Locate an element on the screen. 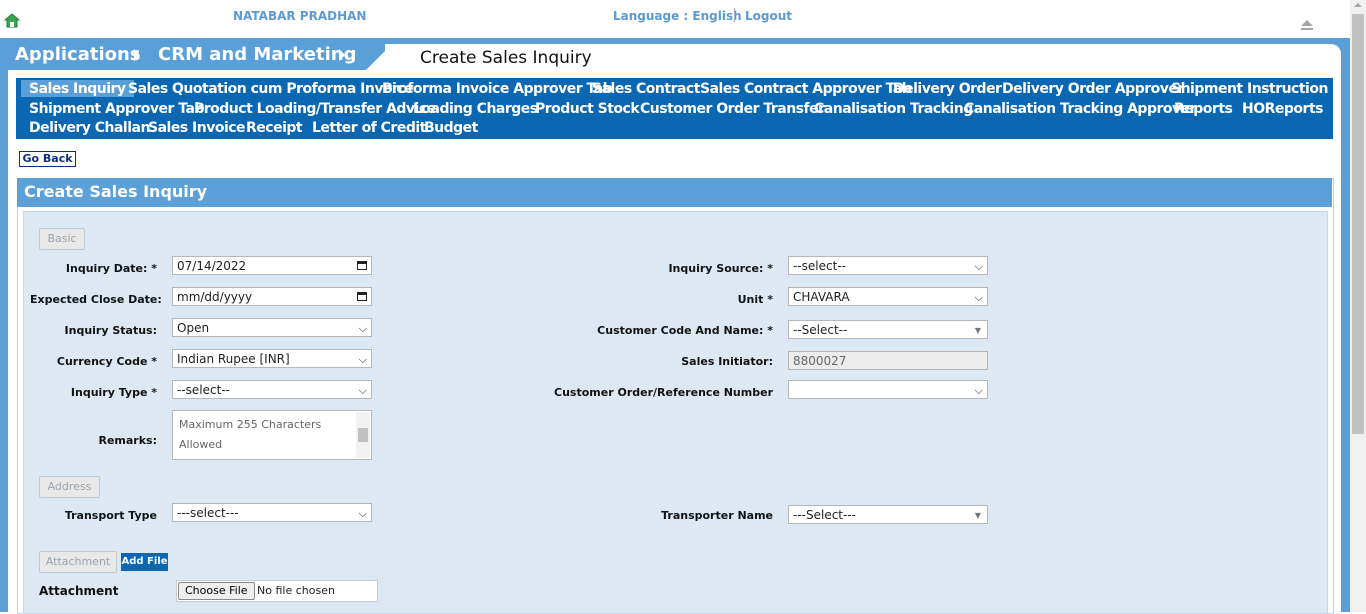 This screenshot has height=614, width=1366. menu-item-delivery-order: Delivery Order is located at coordinates (947, 89).